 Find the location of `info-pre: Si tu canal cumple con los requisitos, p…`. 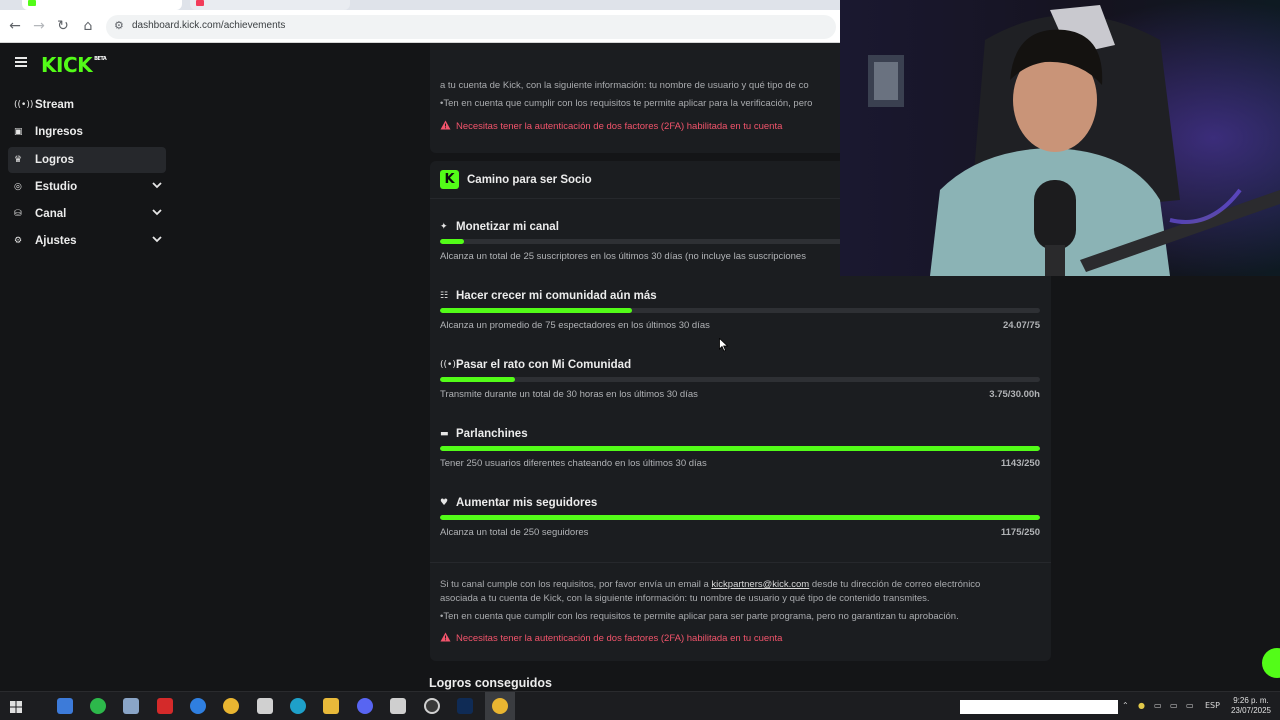

info-pre: Si tu canal cumple con los requisitos, p… is located at coordinates (576, 584).